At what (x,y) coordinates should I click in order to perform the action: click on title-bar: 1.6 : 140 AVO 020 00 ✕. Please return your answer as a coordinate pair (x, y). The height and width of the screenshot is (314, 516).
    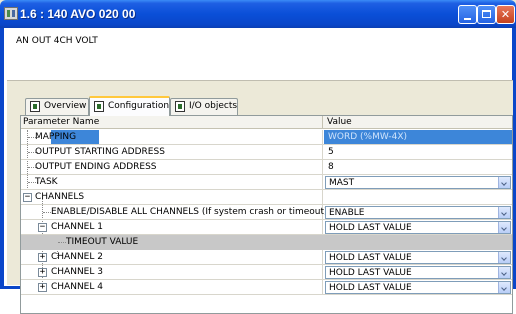
    Looking at the image, I should click on (258, 14).